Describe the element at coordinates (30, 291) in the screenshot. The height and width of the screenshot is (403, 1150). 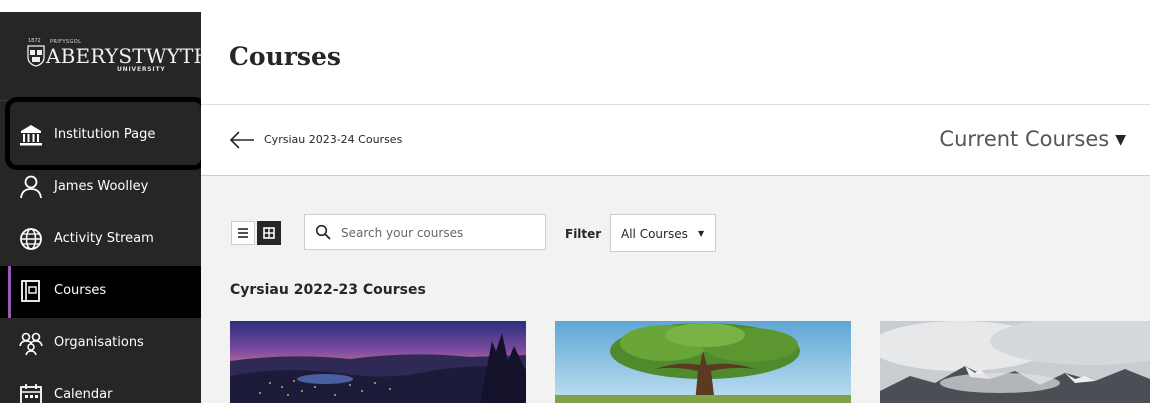
I see `courses-icon` at that location.